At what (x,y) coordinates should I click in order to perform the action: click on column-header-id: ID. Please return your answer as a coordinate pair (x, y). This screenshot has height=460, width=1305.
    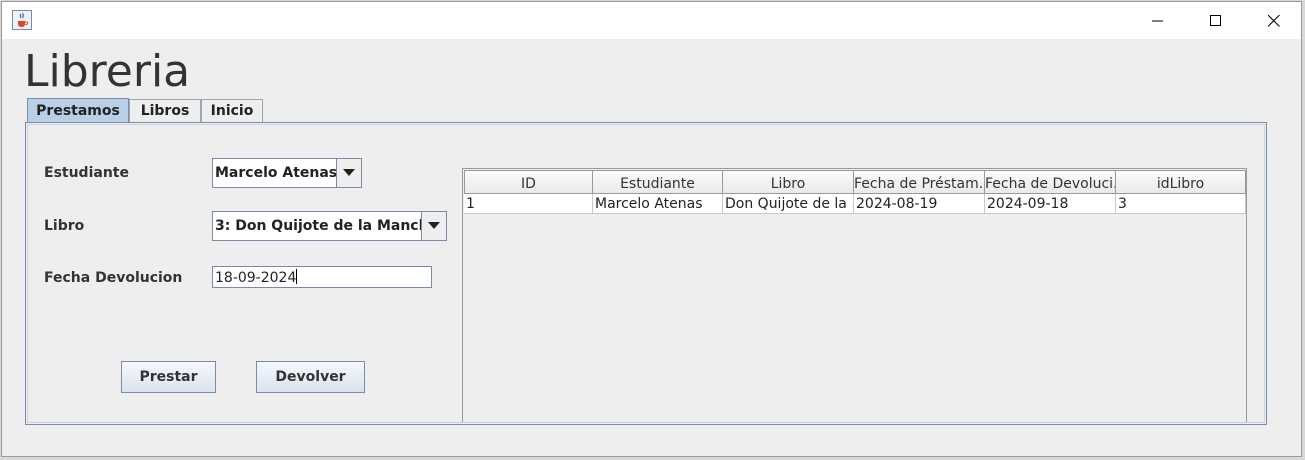
    Looking at the image, I should click on (528, 182).